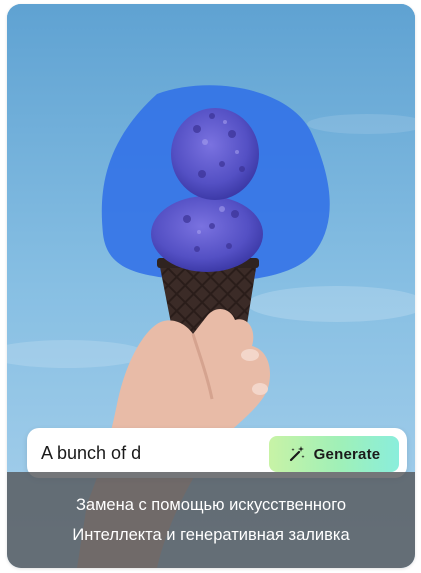 This screenshot has width=421, height=573. Describe the element at coordinates (215, 154) in the screenshot. I see `upper-scoop` at that location.